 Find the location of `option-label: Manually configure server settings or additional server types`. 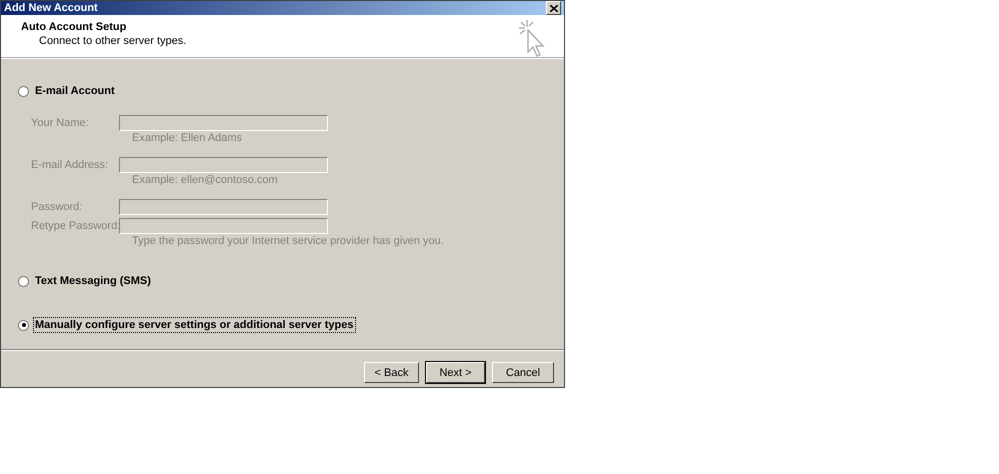

option-label: Manually configure server settings or additional server types is located at coordinates (194, 325).